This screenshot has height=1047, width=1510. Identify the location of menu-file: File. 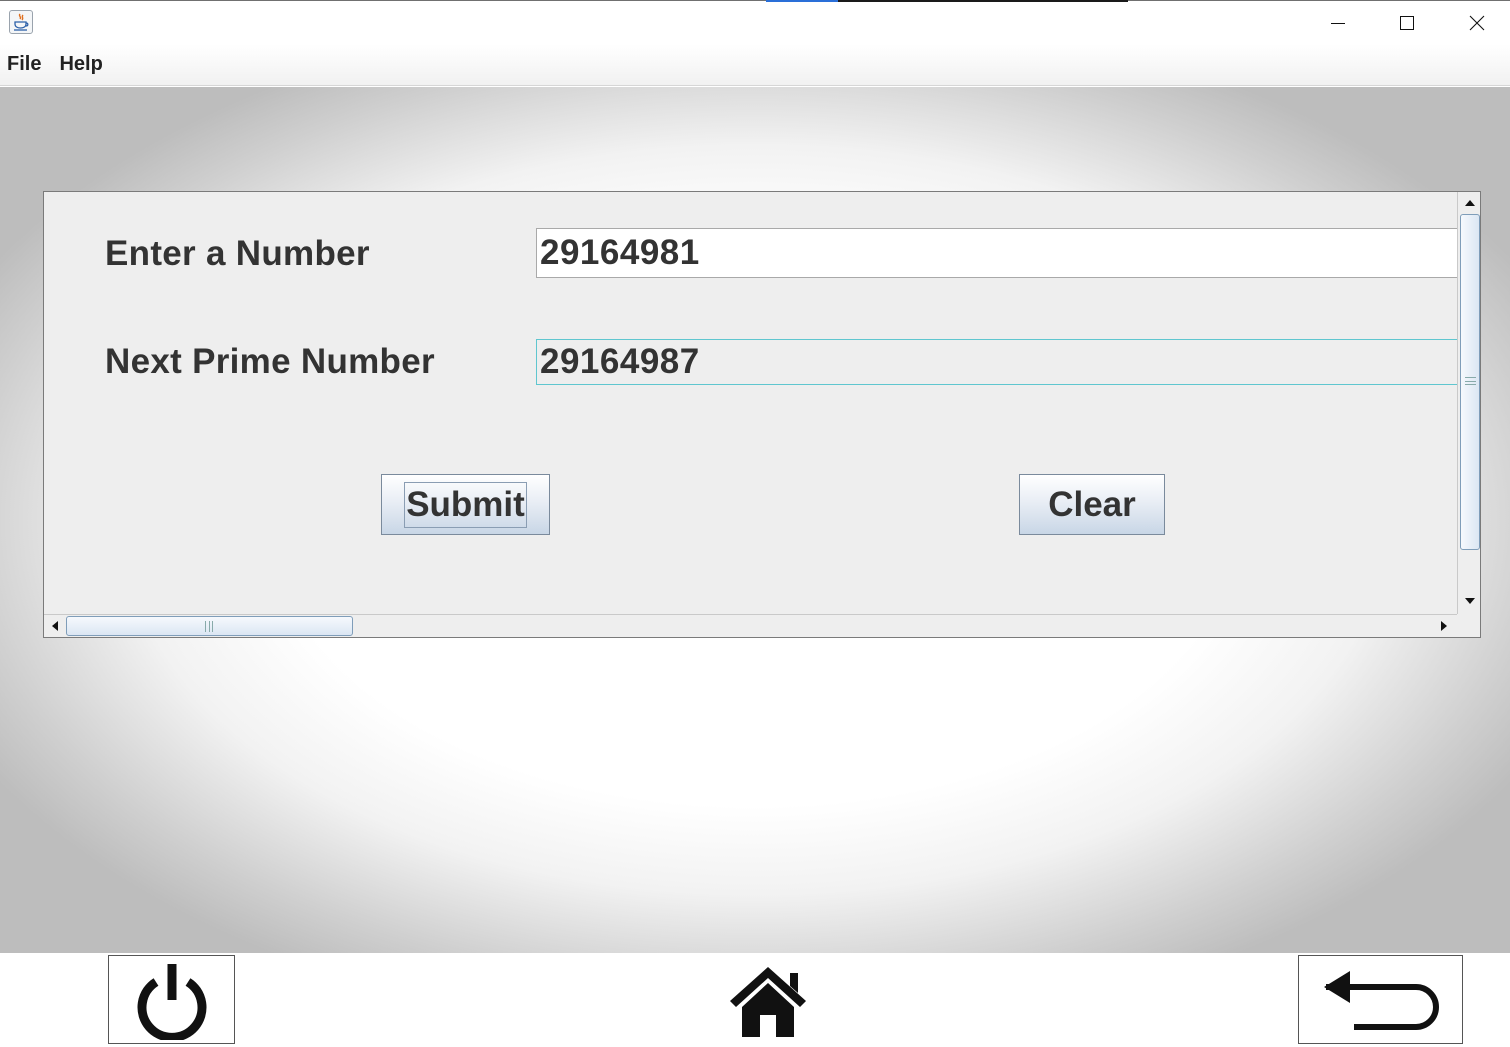
(24, 64).